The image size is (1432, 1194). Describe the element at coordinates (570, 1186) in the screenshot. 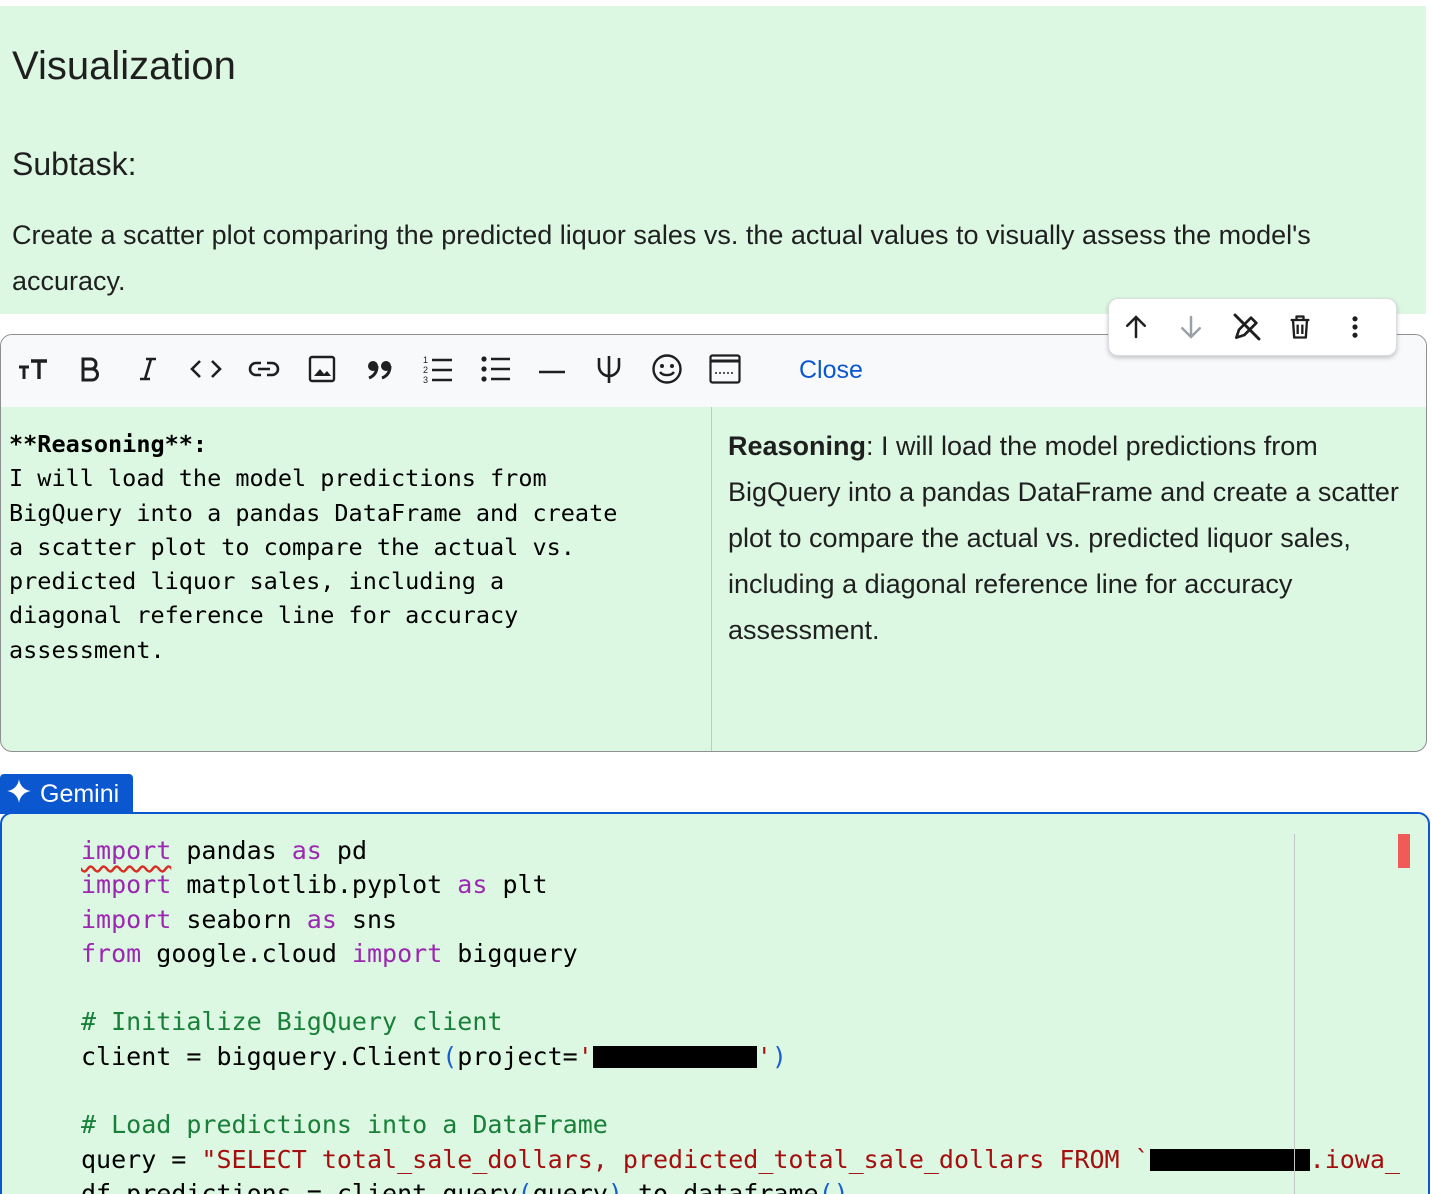

I see `code-text: query` at that location.